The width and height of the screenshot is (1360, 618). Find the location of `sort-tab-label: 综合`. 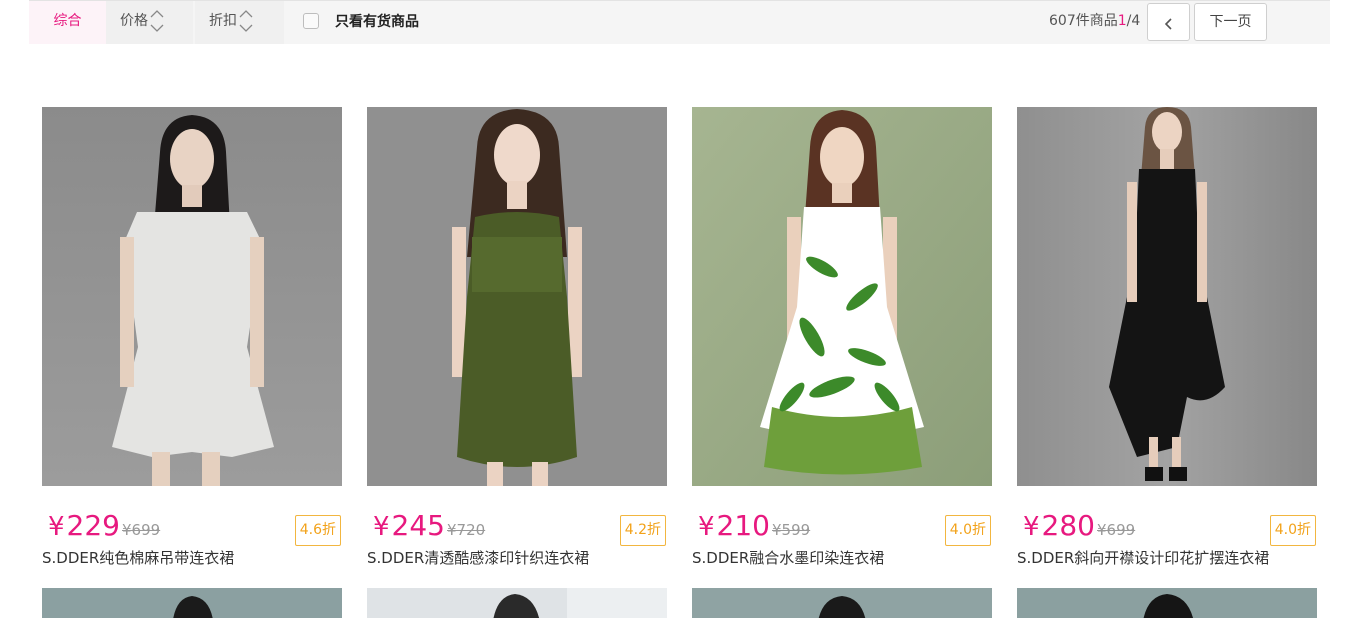

sort-tab-label: 综合 is located at coordinates (67, 21).